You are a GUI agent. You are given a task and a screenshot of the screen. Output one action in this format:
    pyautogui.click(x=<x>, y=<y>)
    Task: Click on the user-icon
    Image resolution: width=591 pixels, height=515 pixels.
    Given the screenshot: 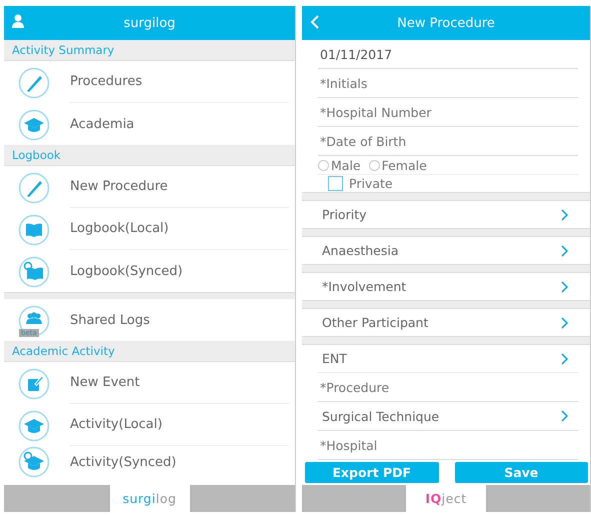 What is the action you would take?
    pyautogui.click(x=18, y=21)
    